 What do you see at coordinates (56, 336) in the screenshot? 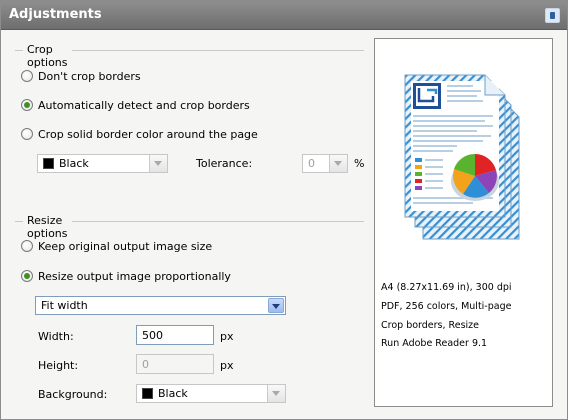
I see `width-label: Width:` at bounding box center [56, 336].